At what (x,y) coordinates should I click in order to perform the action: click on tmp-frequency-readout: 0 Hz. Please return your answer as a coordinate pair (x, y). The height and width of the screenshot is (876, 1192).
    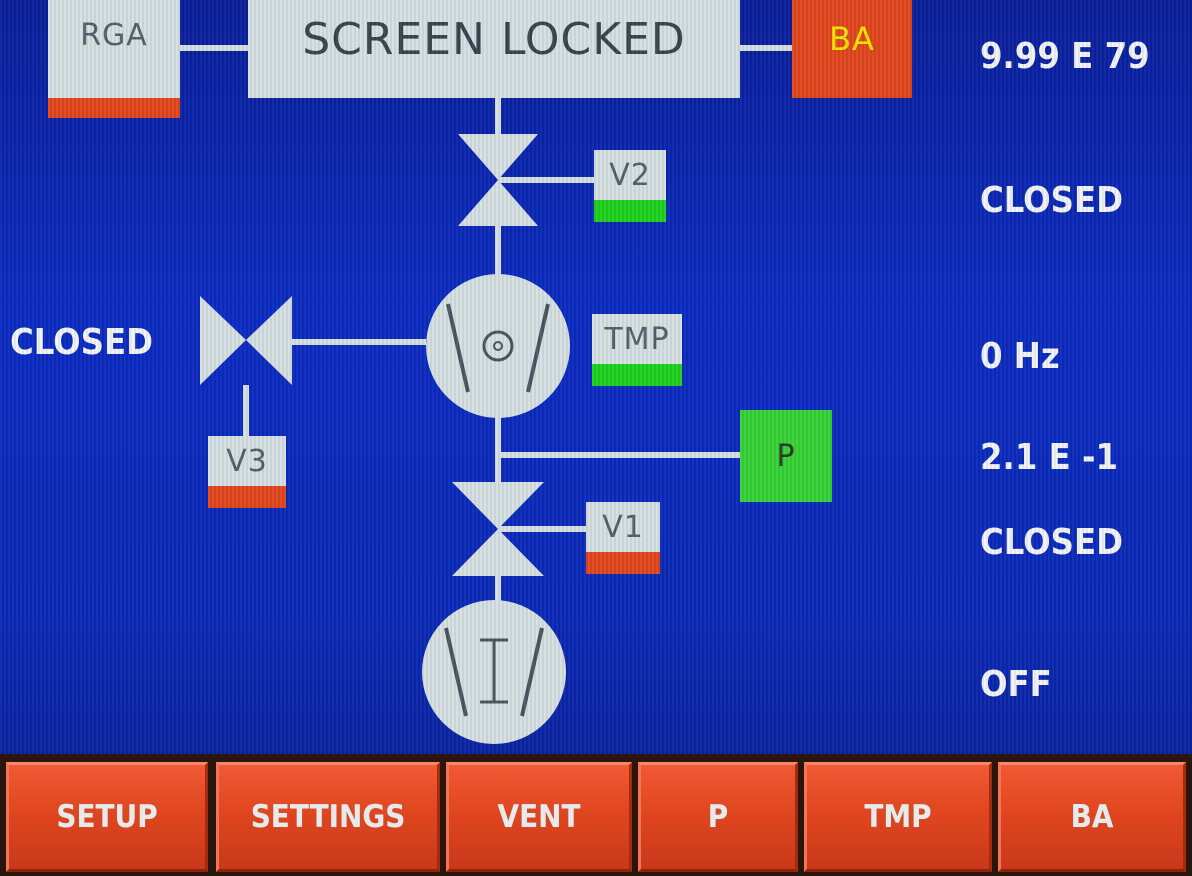
    Looking at the image, I should click on (1020, 356).